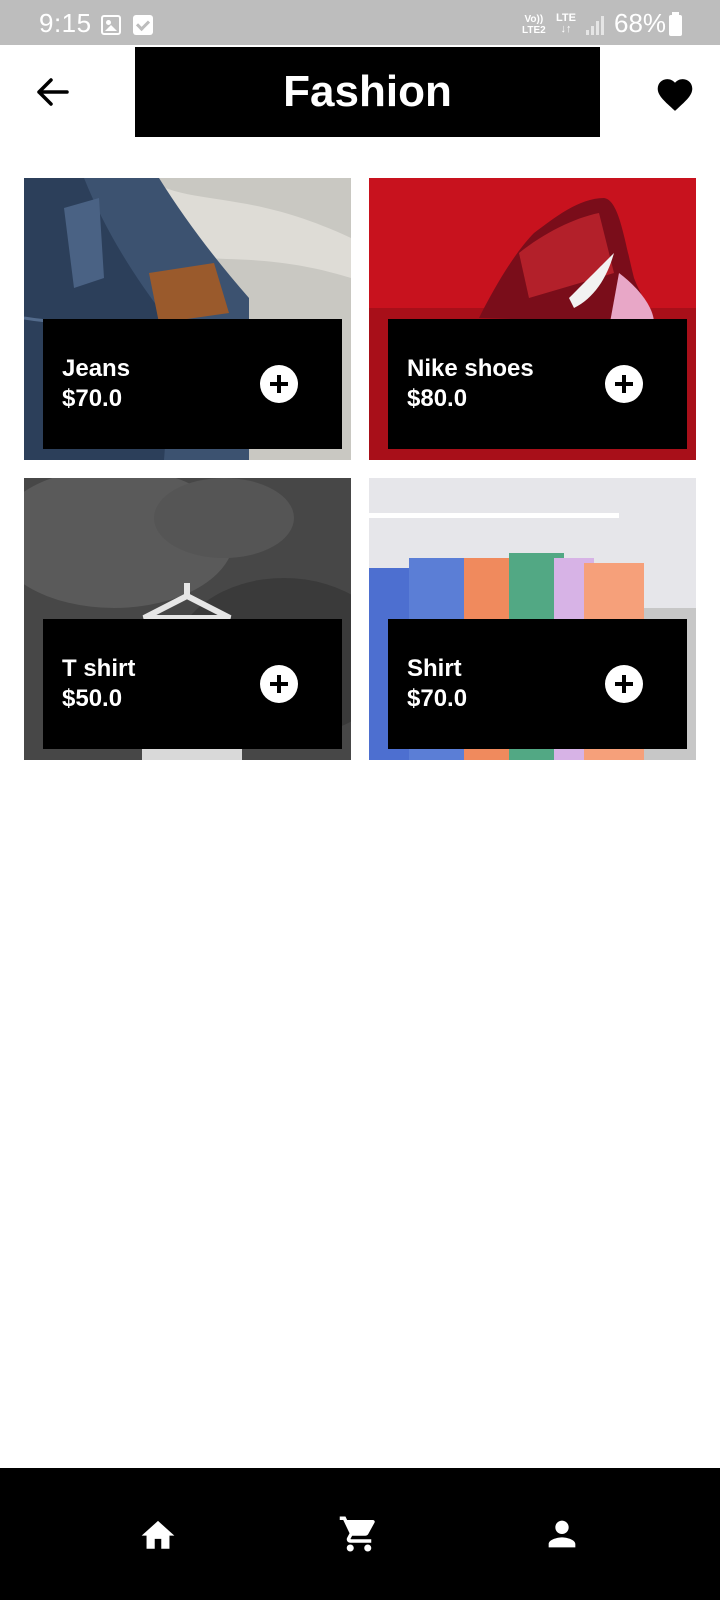 The image size is (720, 1600). I want to click on arrow-left-icon, so click(53, 92).